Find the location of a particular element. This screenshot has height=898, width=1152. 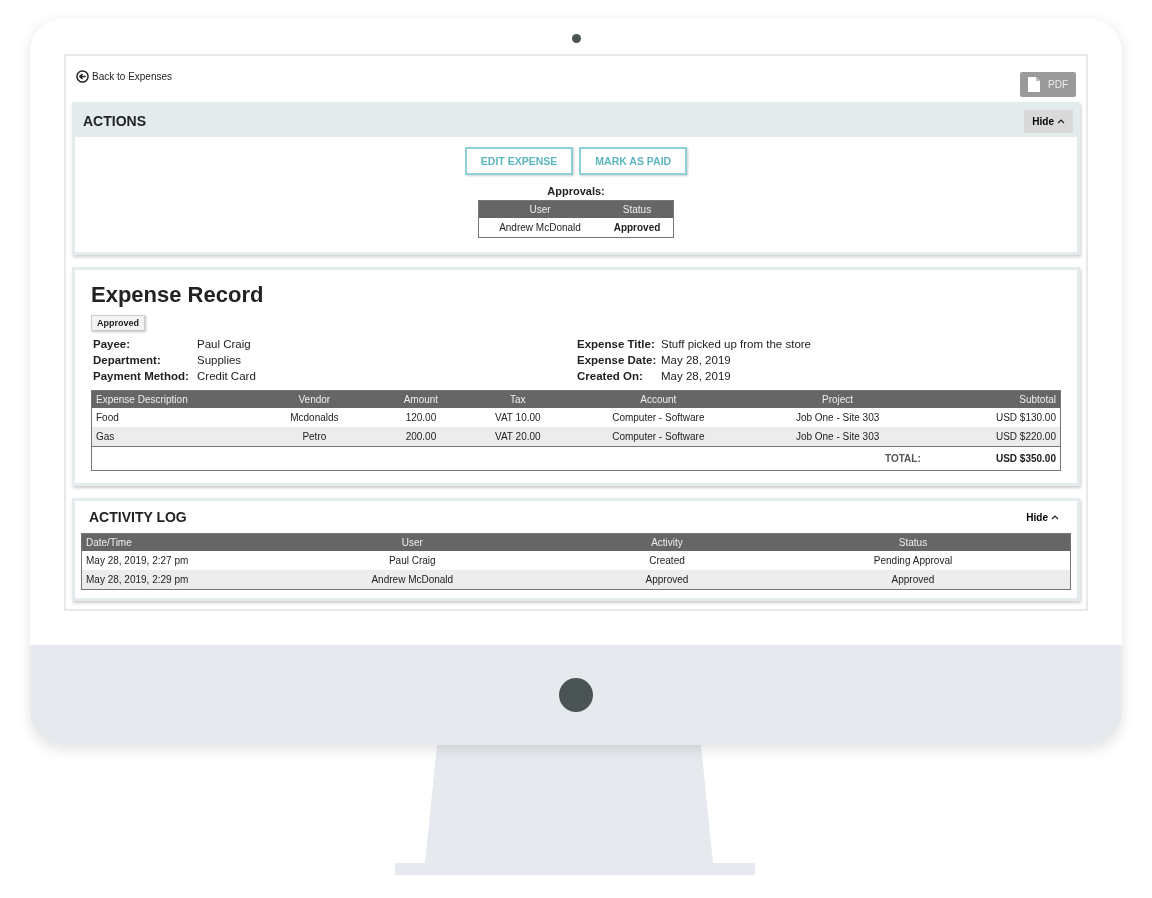

table-cell: 120.00 is located at coordinates (421, 417).